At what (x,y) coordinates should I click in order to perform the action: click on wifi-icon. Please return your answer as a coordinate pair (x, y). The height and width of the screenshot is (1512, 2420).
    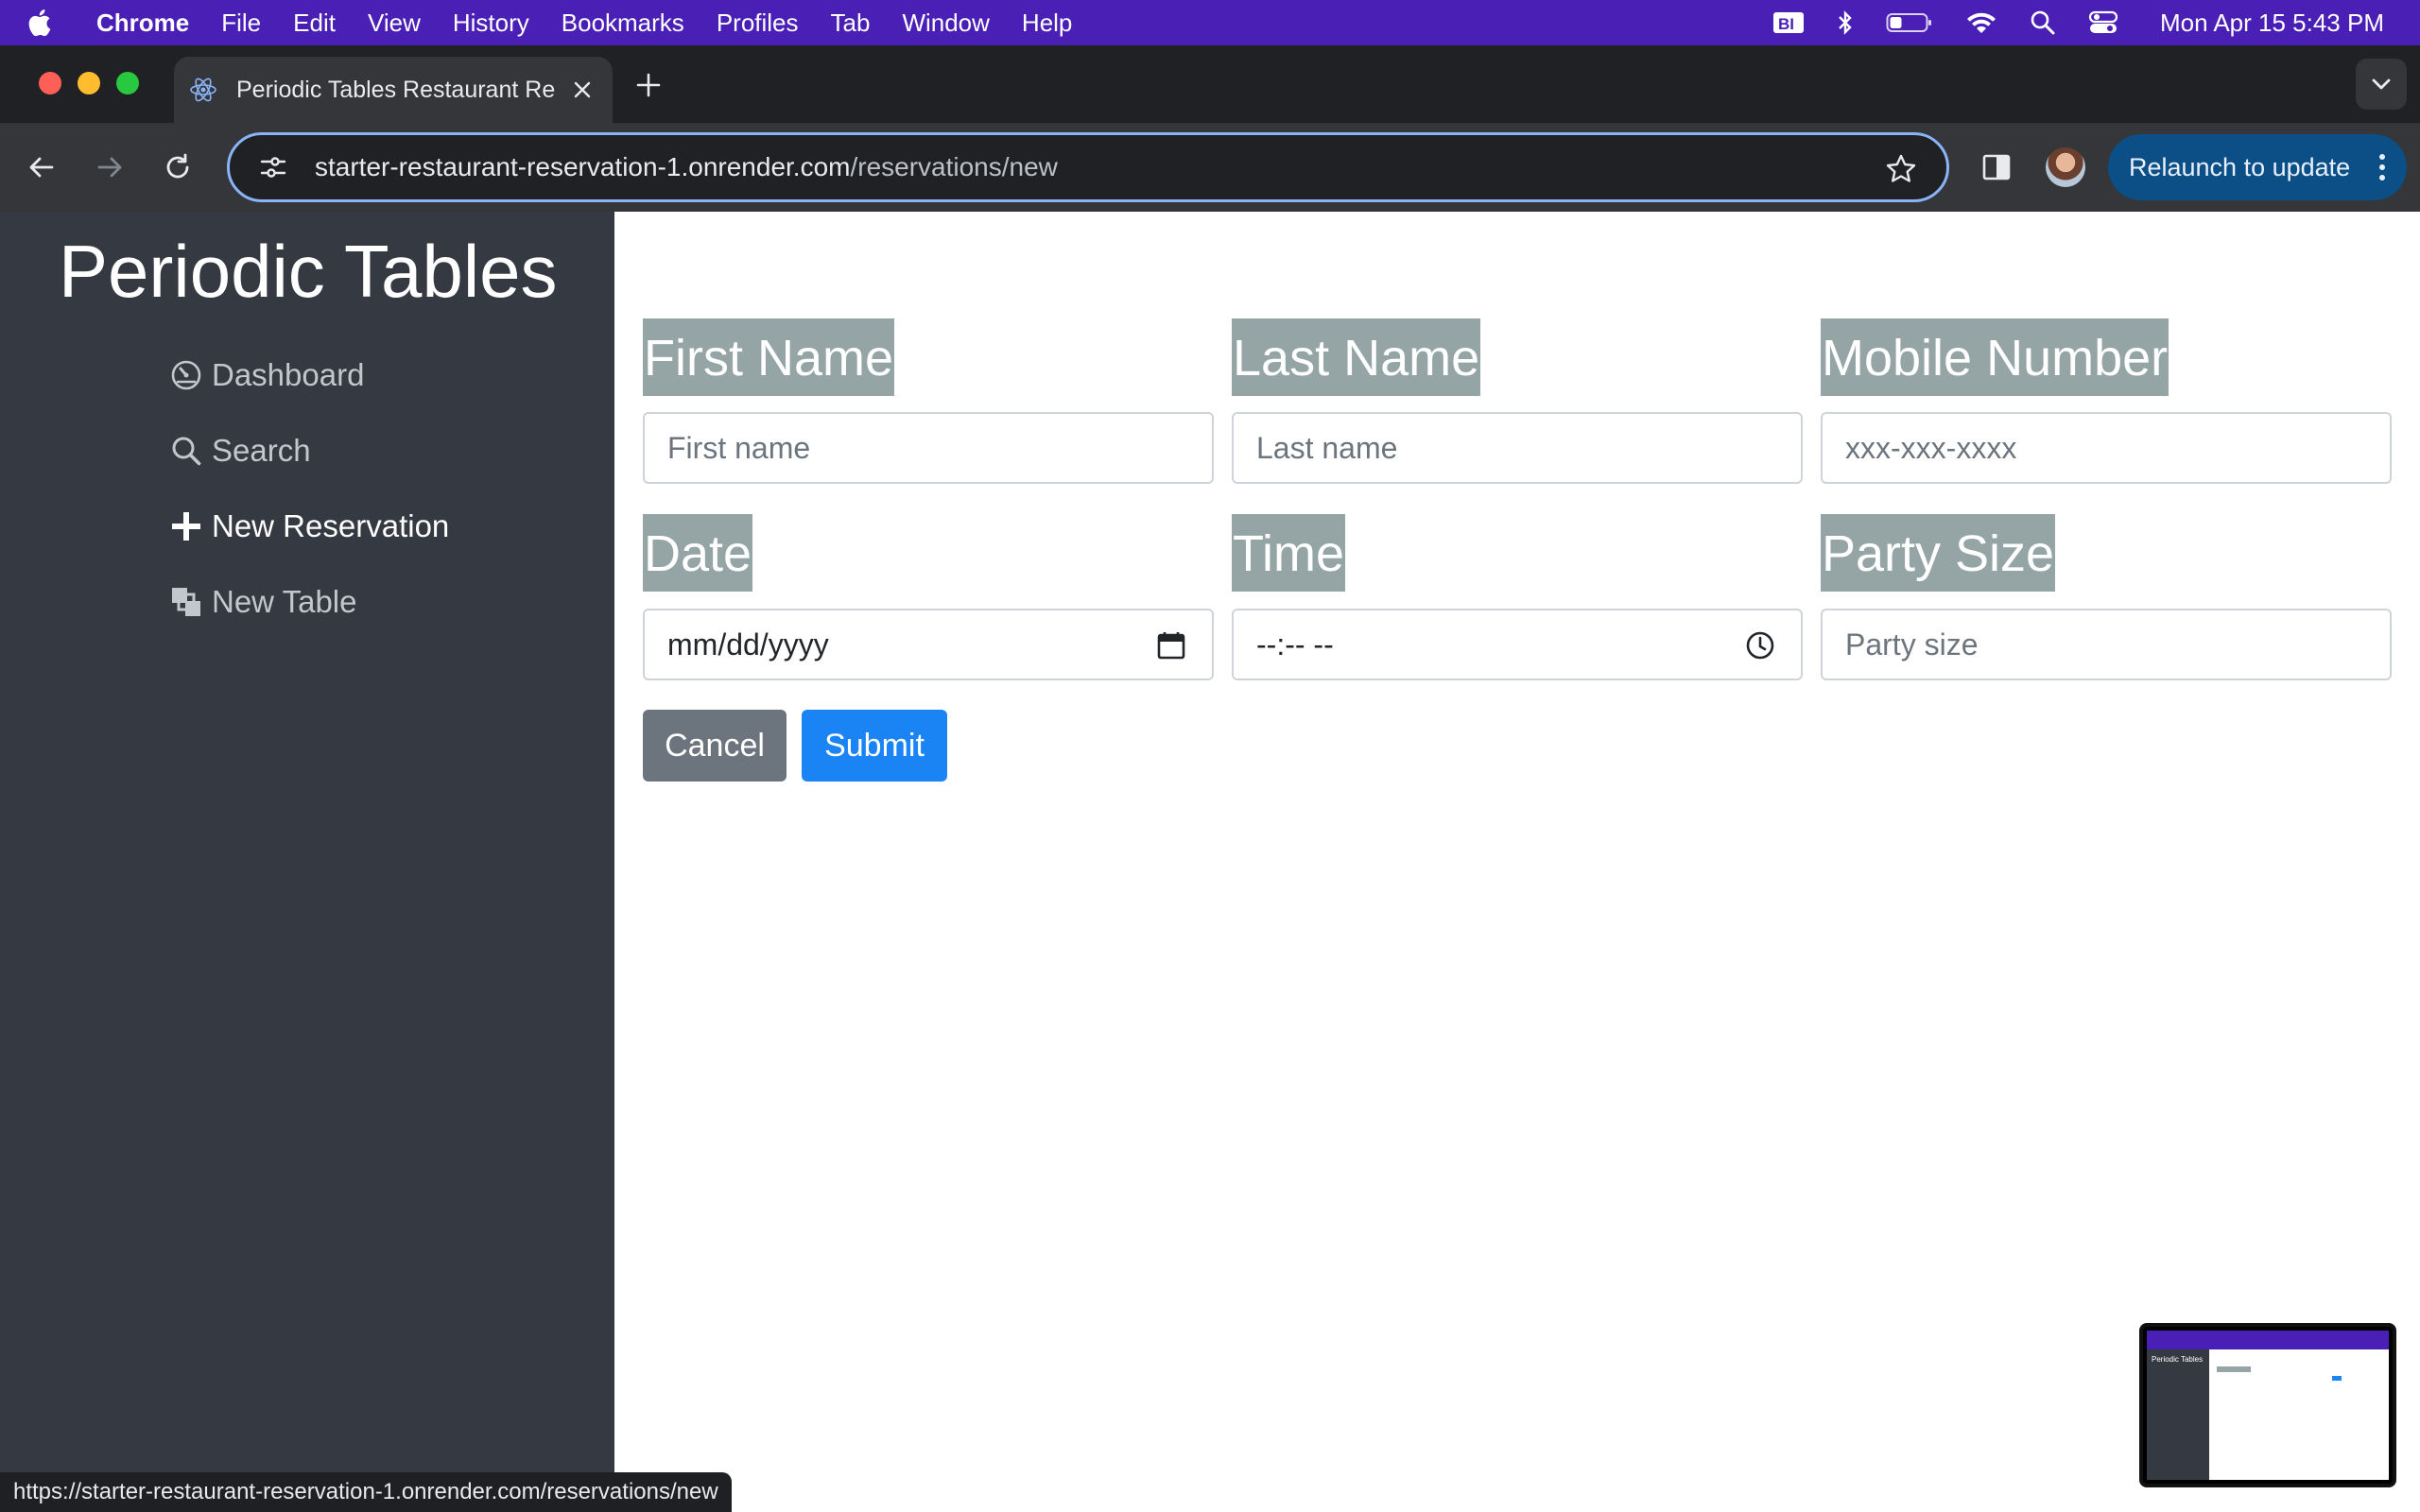
    Looking at the image, I should click on (1981, 22).